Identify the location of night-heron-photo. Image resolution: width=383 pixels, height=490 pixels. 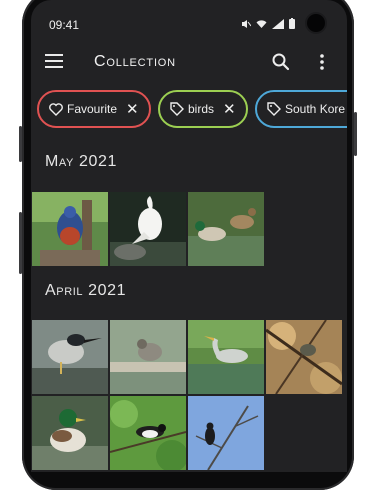
(70, 357).